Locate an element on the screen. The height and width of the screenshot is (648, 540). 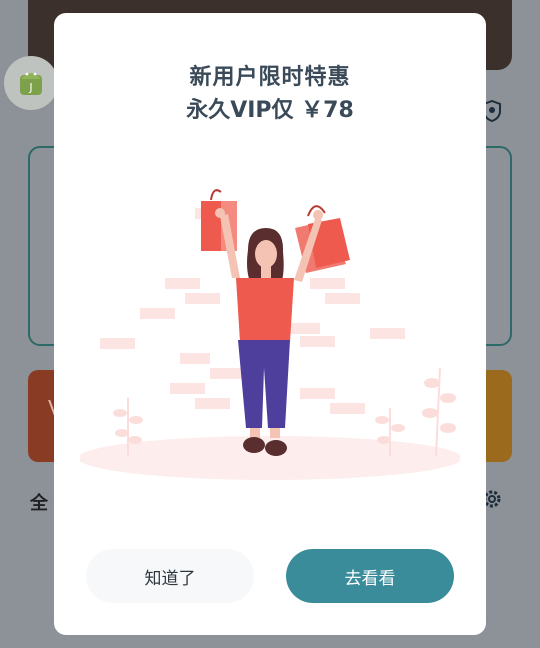
view-offer-button: 去看看 is located at coordinates (370, 576).